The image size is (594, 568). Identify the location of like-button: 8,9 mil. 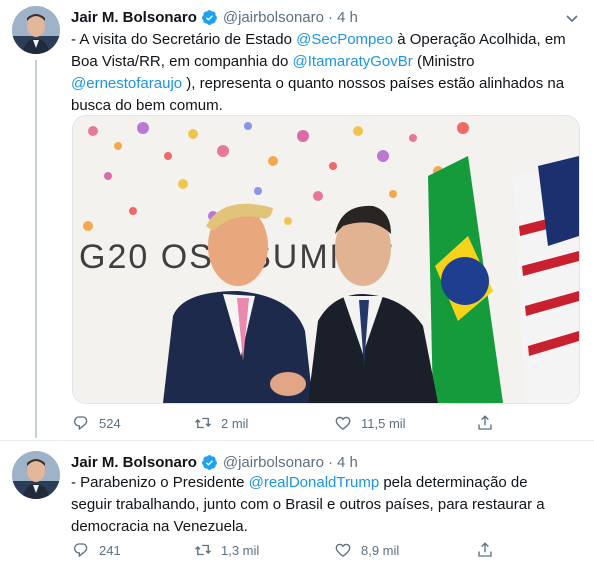
(366, 550).